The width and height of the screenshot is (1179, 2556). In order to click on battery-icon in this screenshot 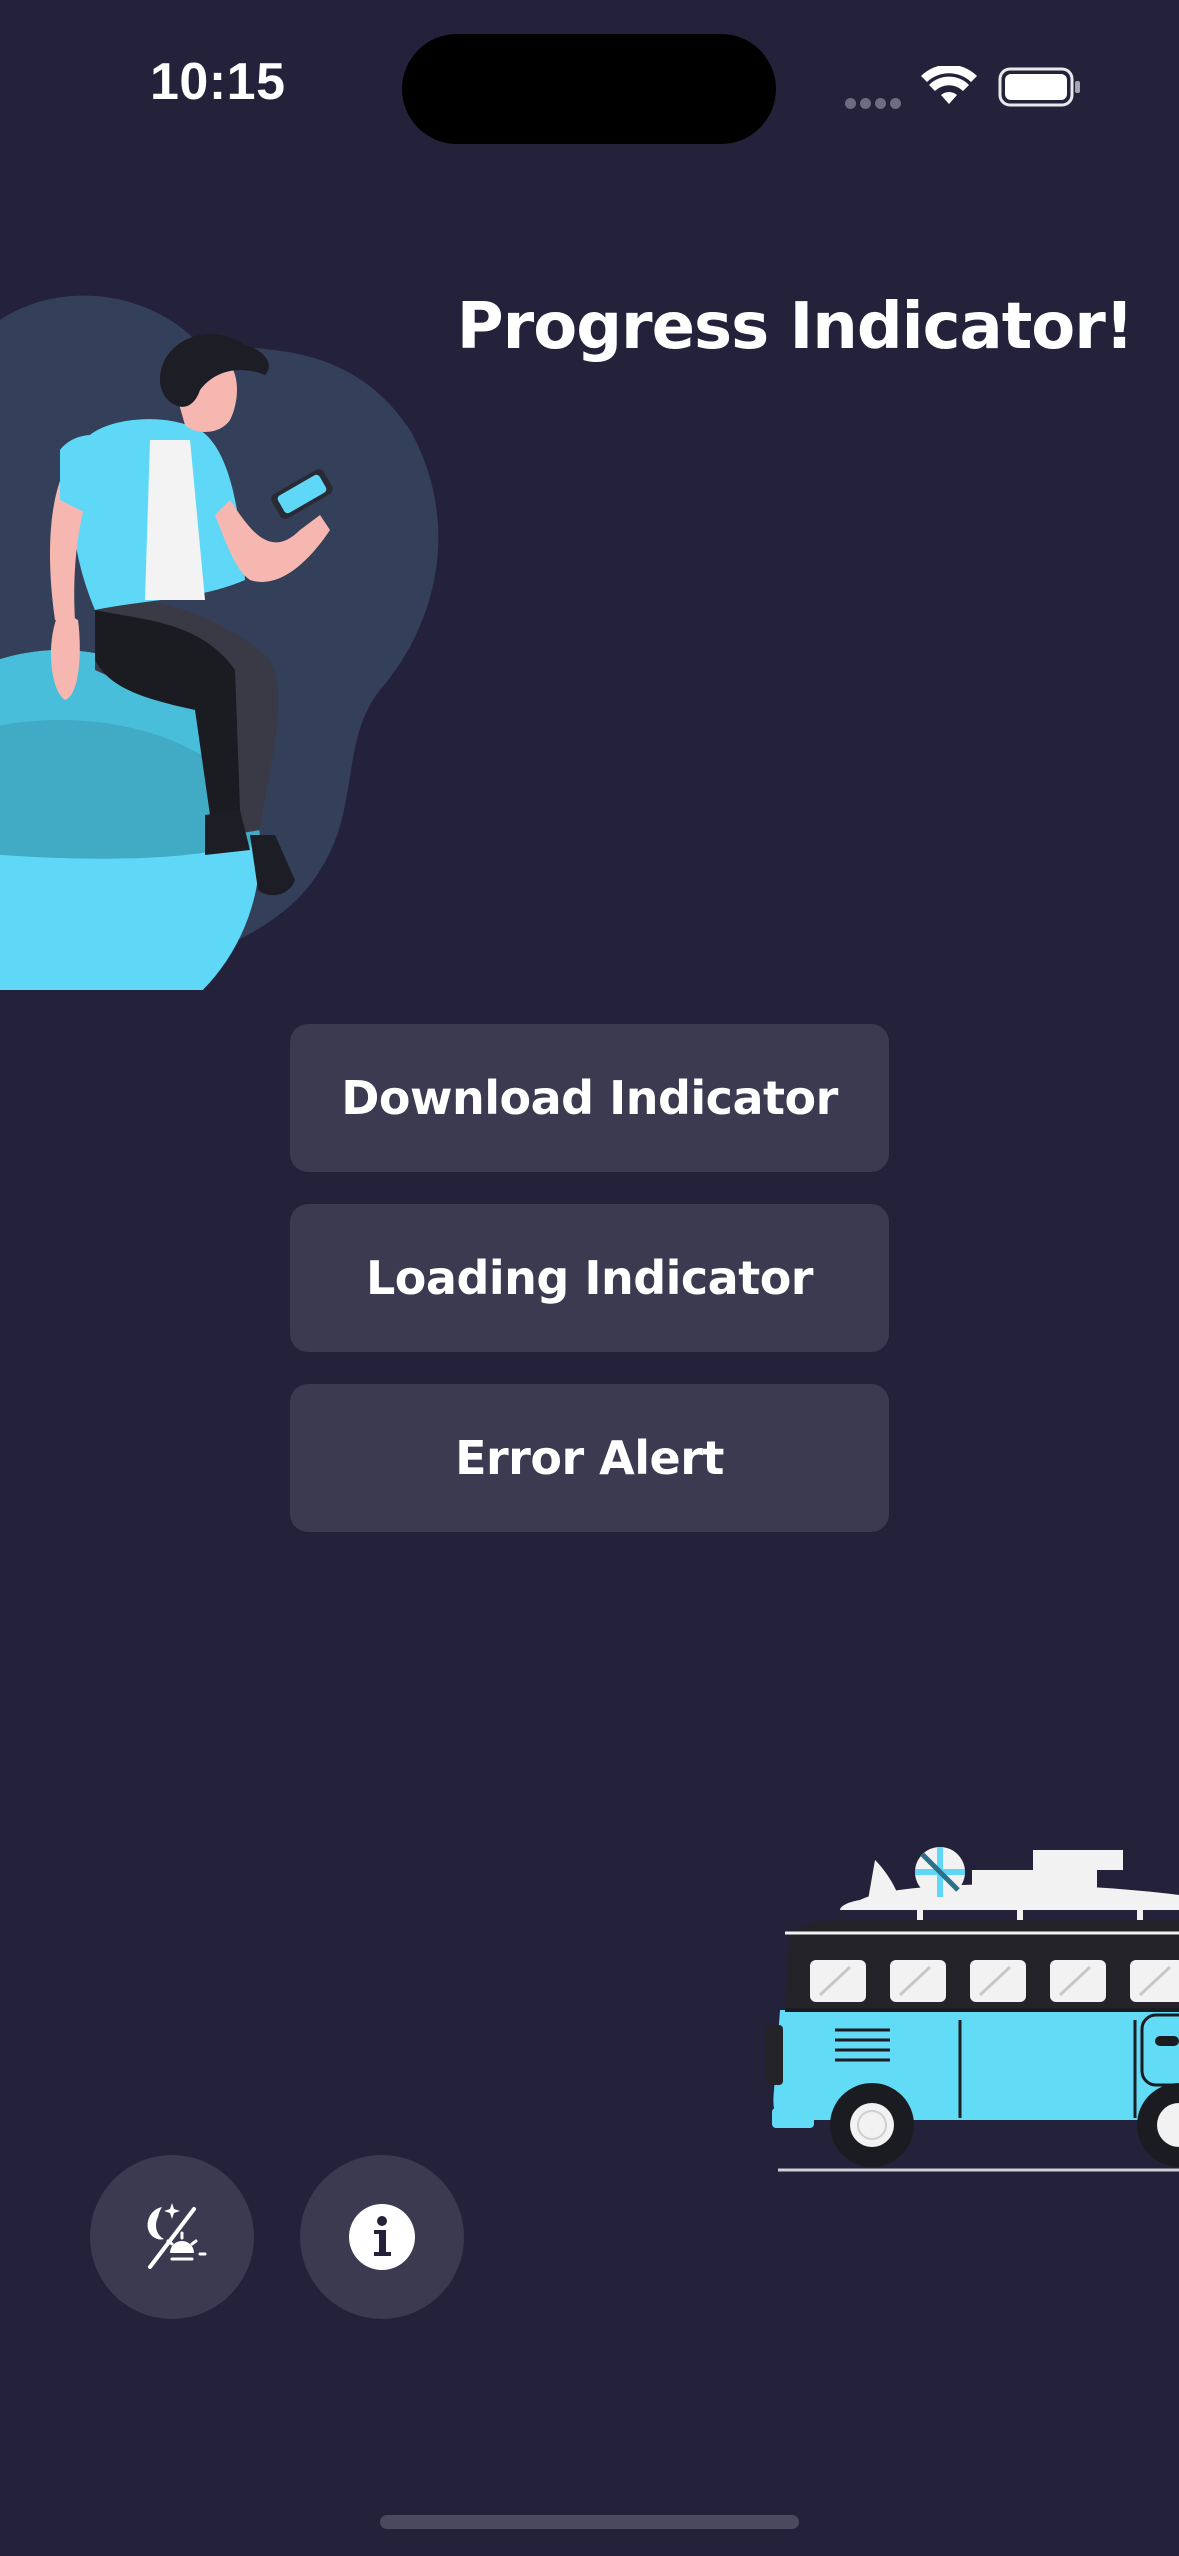, I will do `click(1039, 87)`.